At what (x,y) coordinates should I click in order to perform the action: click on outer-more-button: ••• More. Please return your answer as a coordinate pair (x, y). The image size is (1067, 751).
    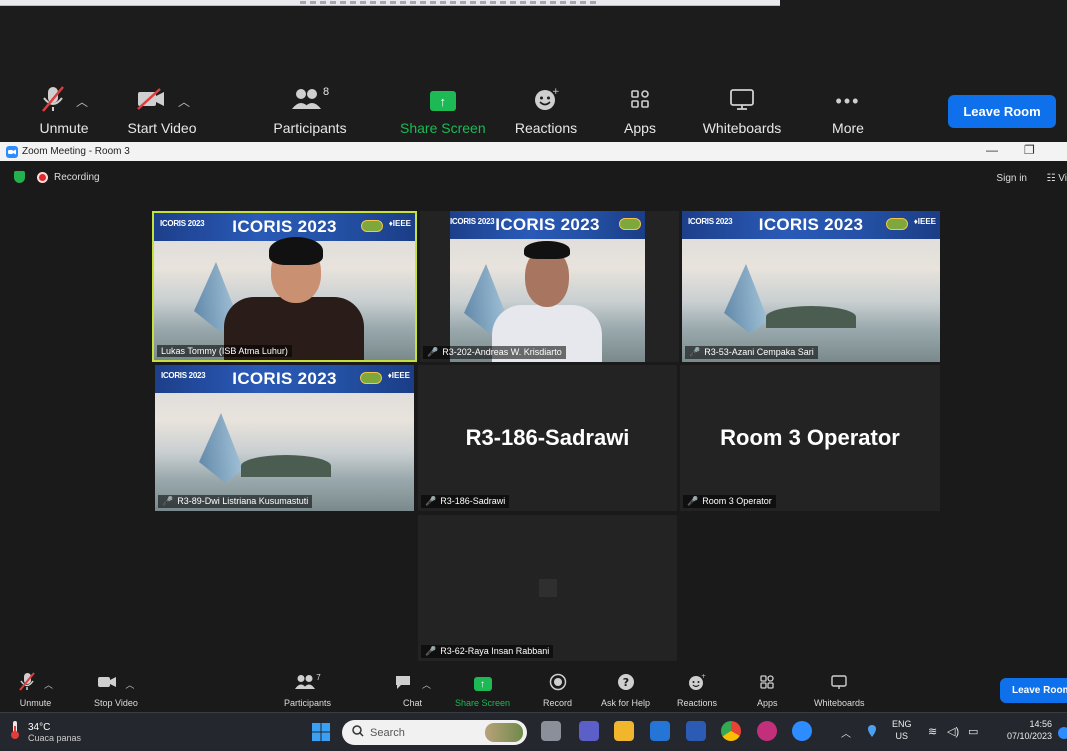
    Looking at the image, I should click on (848, 111).